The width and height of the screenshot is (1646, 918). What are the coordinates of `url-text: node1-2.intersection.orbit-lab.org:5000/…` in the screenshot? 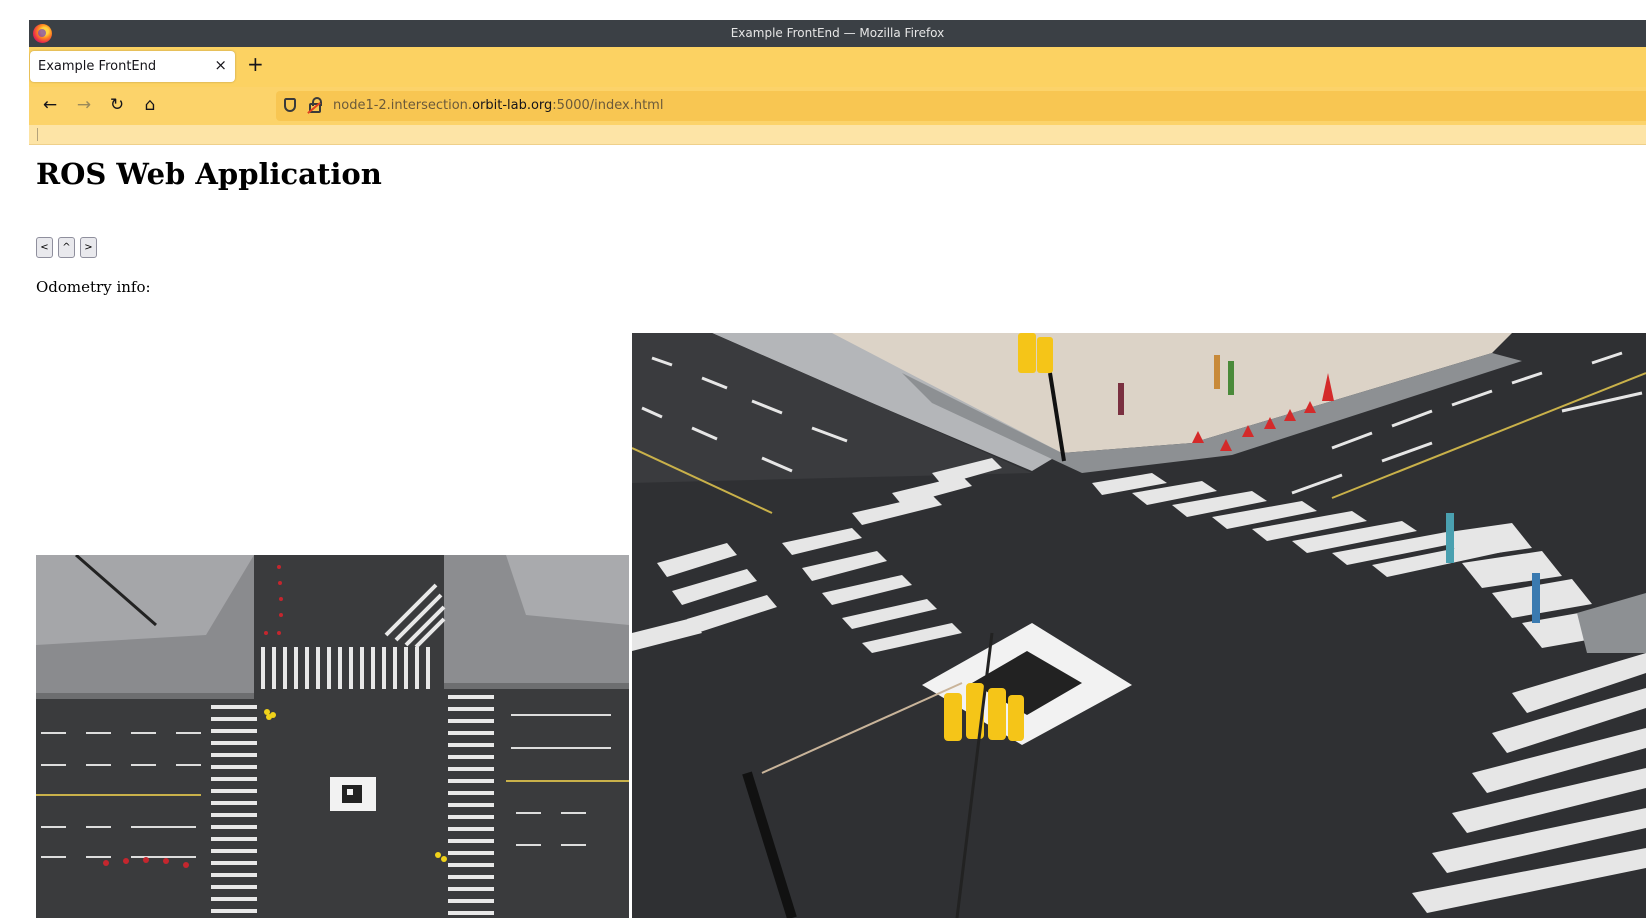 It's located at (498, 105).